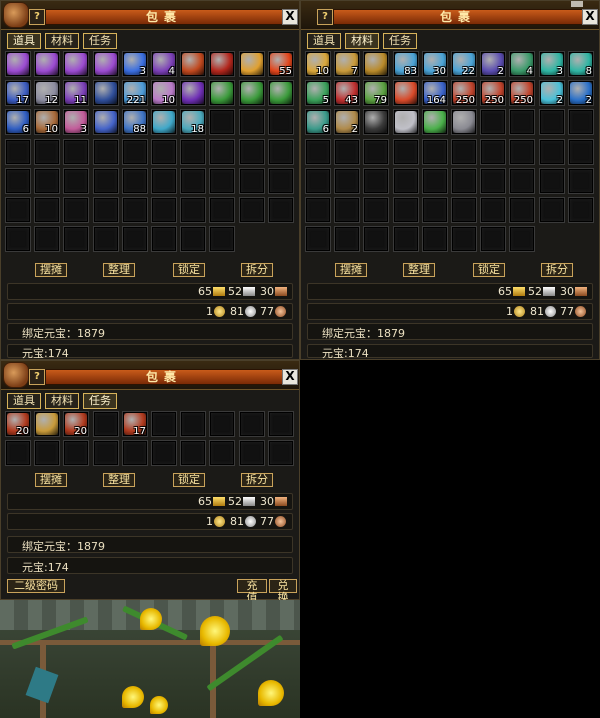  Describe the element at coordinates (193, 122) in the screenshot. I see `inventory-slot: 18` at that location.